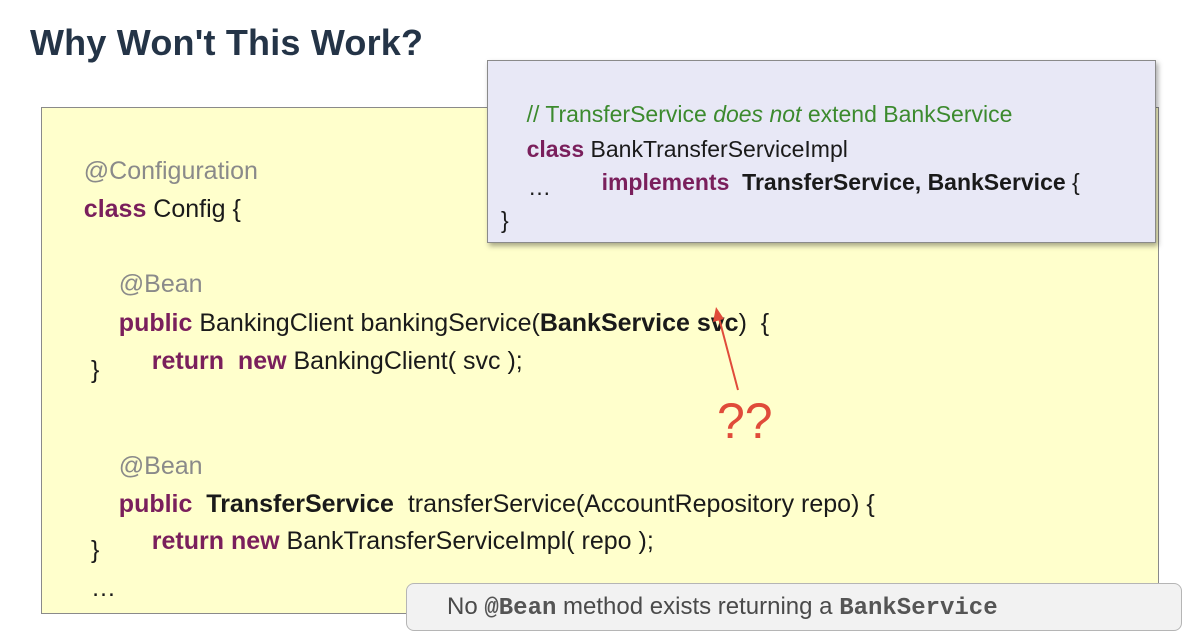 This screenshot has height=631, width=1201. Describe the element at coordinates (745, 421) in the screenshot. I see `question-marks: ??` at that location.